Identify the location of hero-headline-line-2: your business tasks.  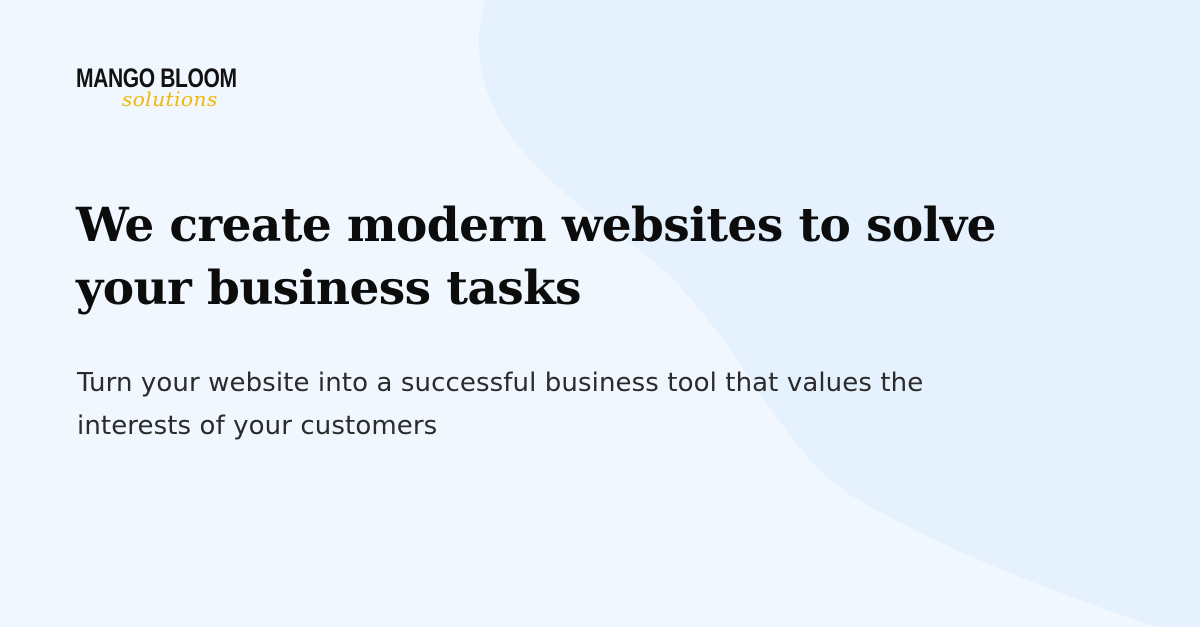
(329, 288).